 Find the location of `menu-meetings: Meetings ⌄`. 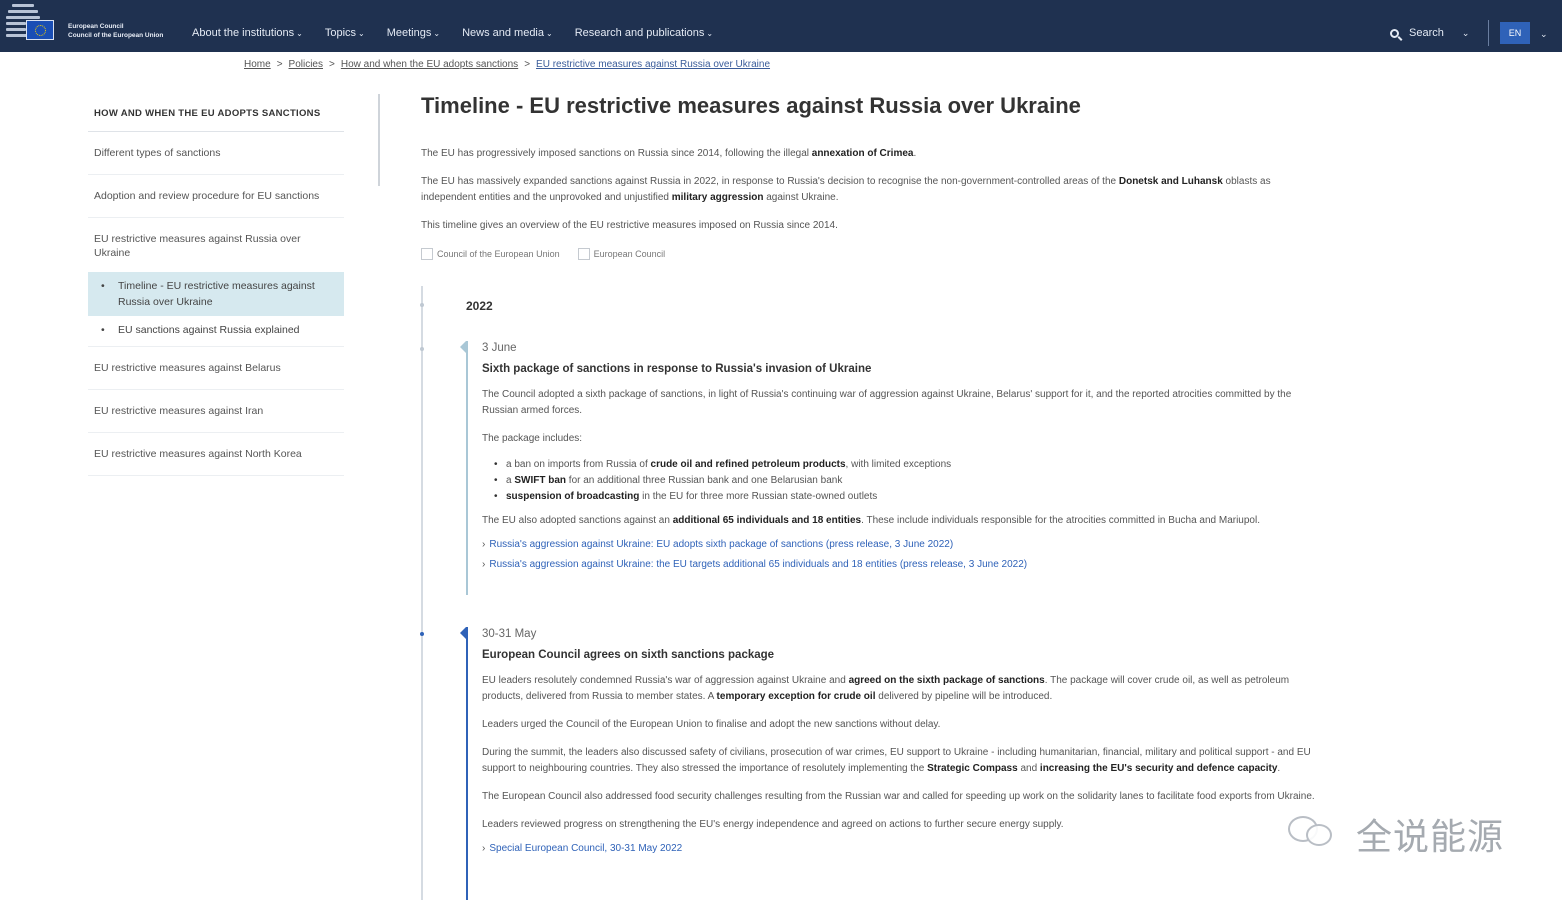

menu-meetings: Meetings ⌄ is located at coordinates (413, 33).